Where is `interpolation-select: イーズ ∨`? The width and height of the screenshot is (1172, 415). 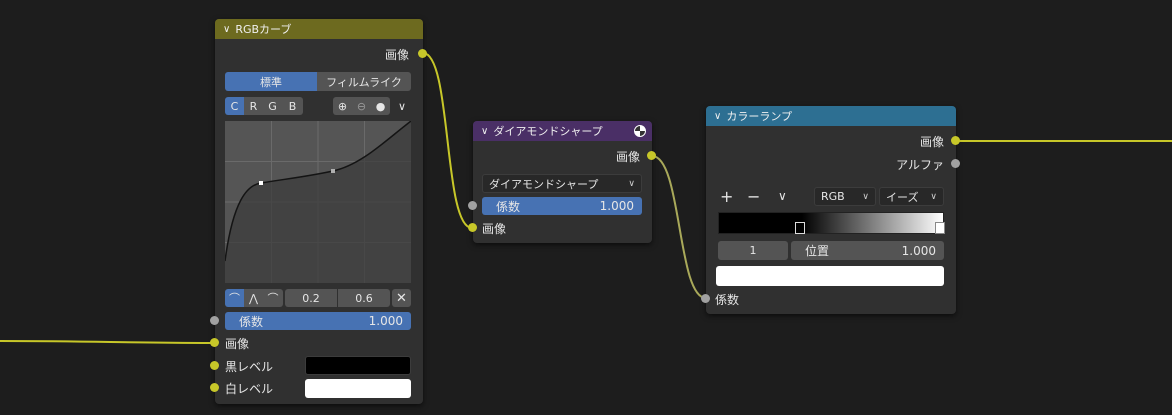 interpolation-select: イーズ ∨ is located at coordinates (911, 196).